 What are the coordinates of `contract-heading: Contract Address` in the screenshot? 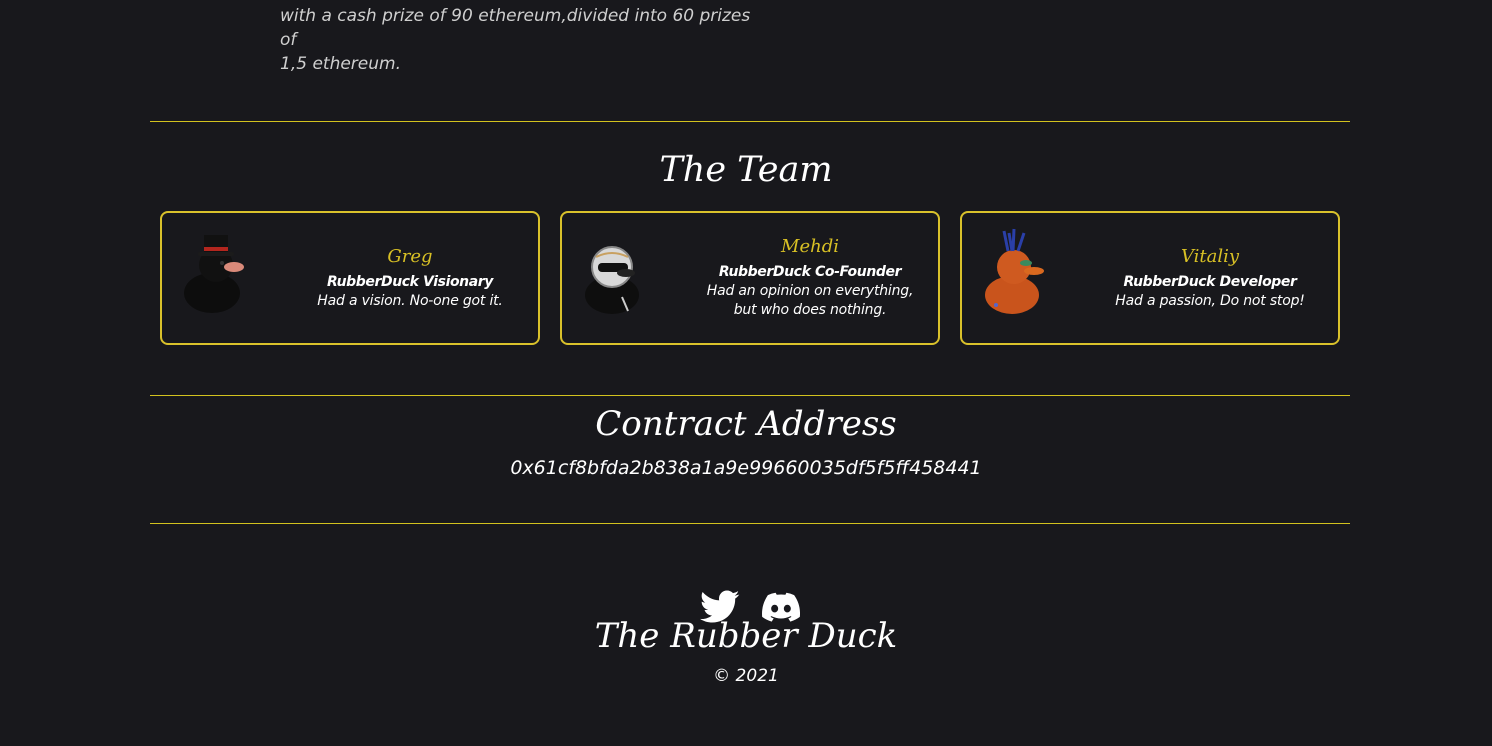 It's located at (746, 424).